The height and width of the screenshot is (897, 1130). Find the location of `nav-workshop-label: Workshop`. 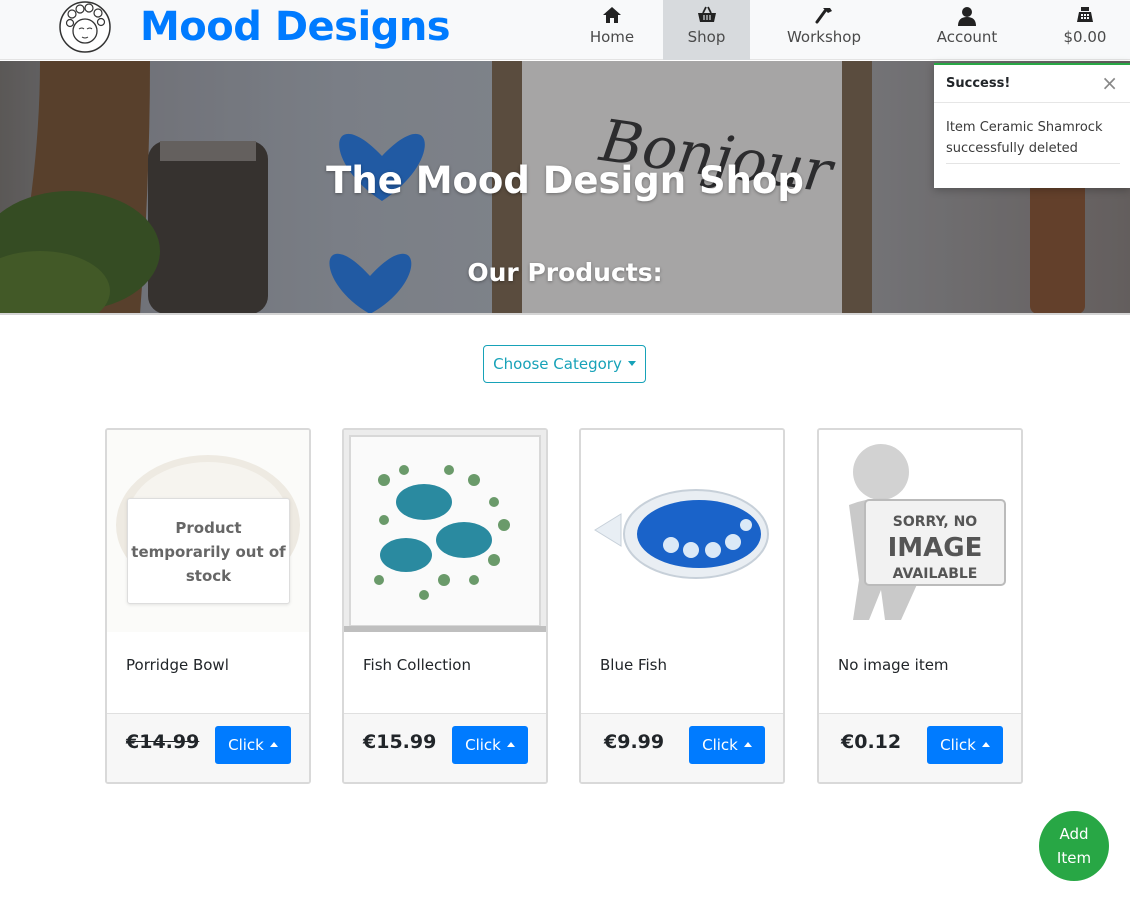

nav-workshop-label: Workshop is located at coordinates (823, 37).